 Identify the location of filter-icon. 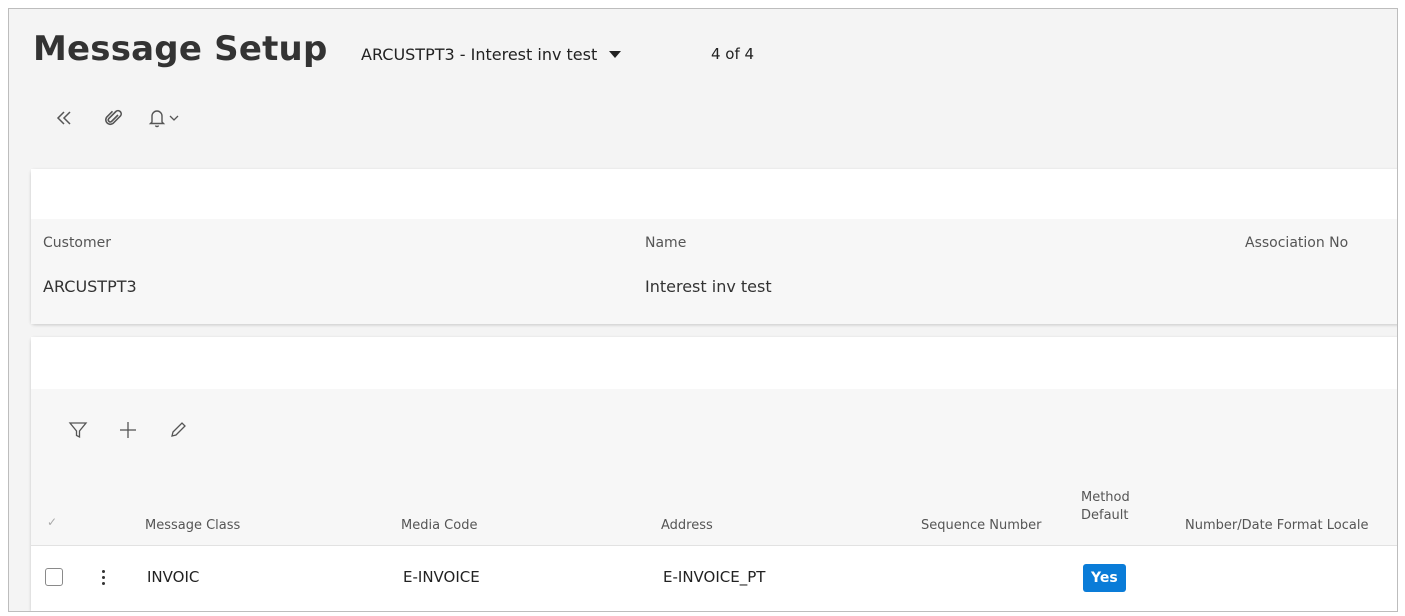
(78, 430).